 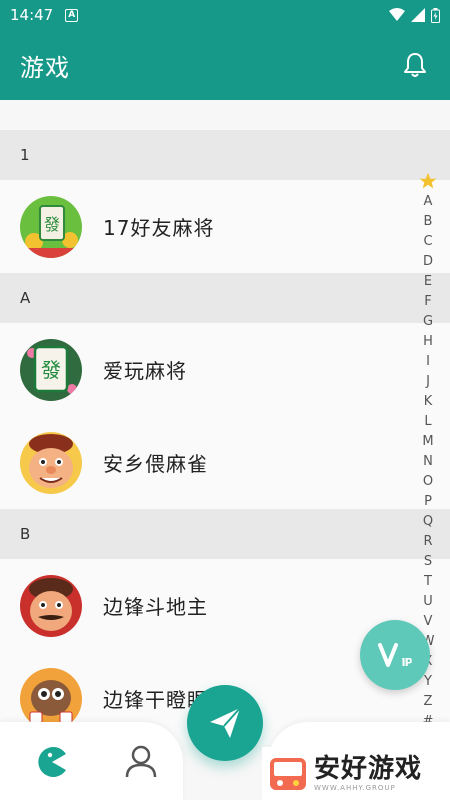 I want to click on list-item: 安乡偎麻雀, so click(x=225, y=462).